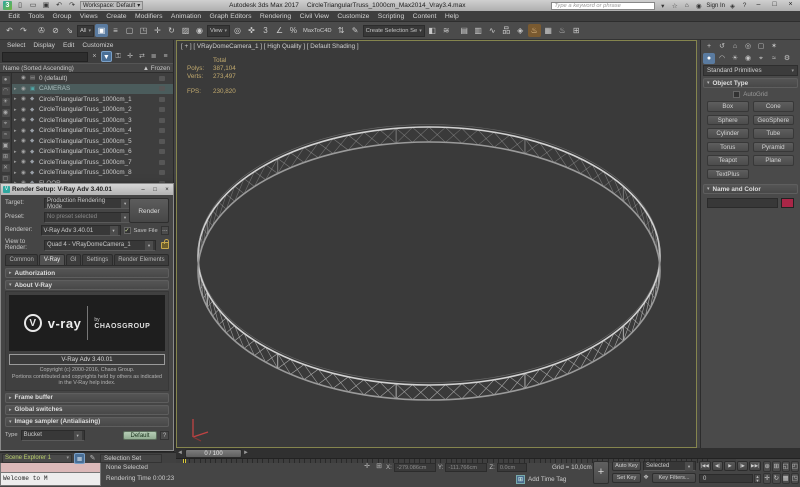  I want to click on dialog-titlebar: V Render Setup: V-Ray Adv 3.40.01 – □ ×, so click(87, 189).